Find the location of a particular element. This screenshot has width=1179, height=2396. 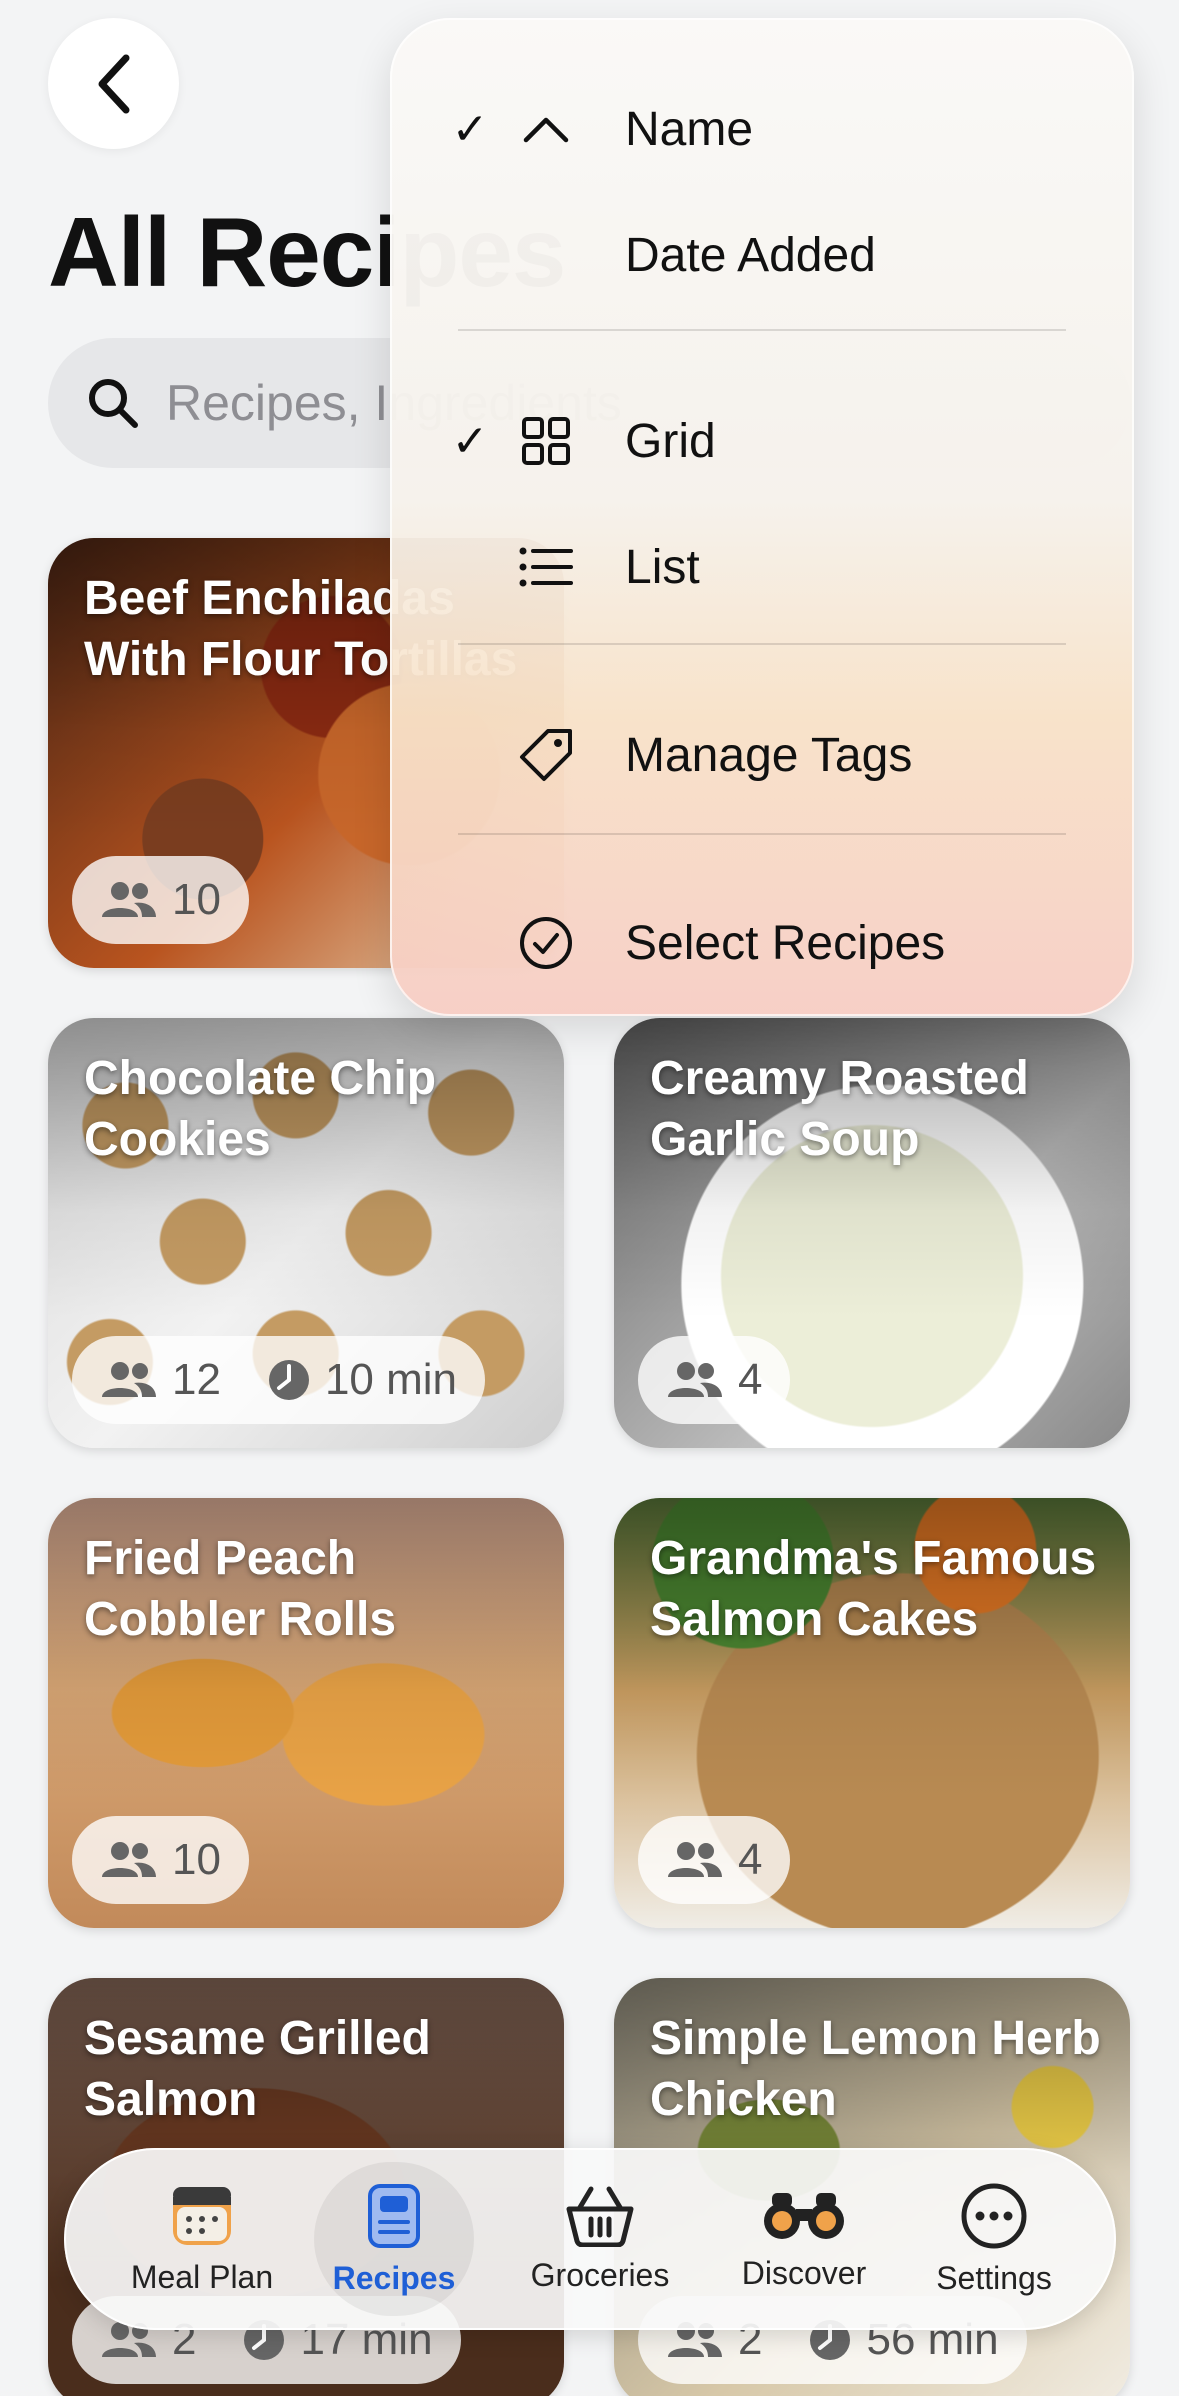

tab-recipes: Recipes is located at coordinates (394, 2239).